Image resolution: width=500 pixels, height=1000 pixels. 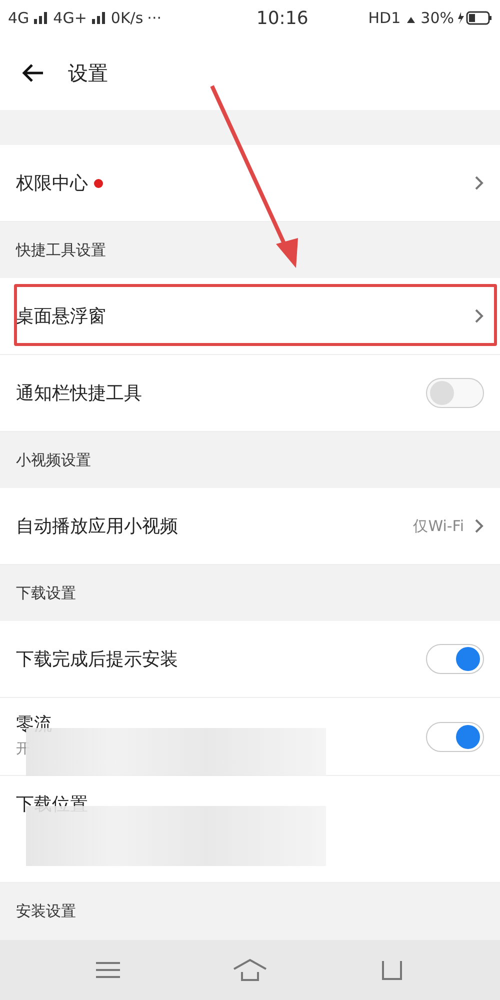 I want to click on status-time: 10:16, so click(x=282, y=18).